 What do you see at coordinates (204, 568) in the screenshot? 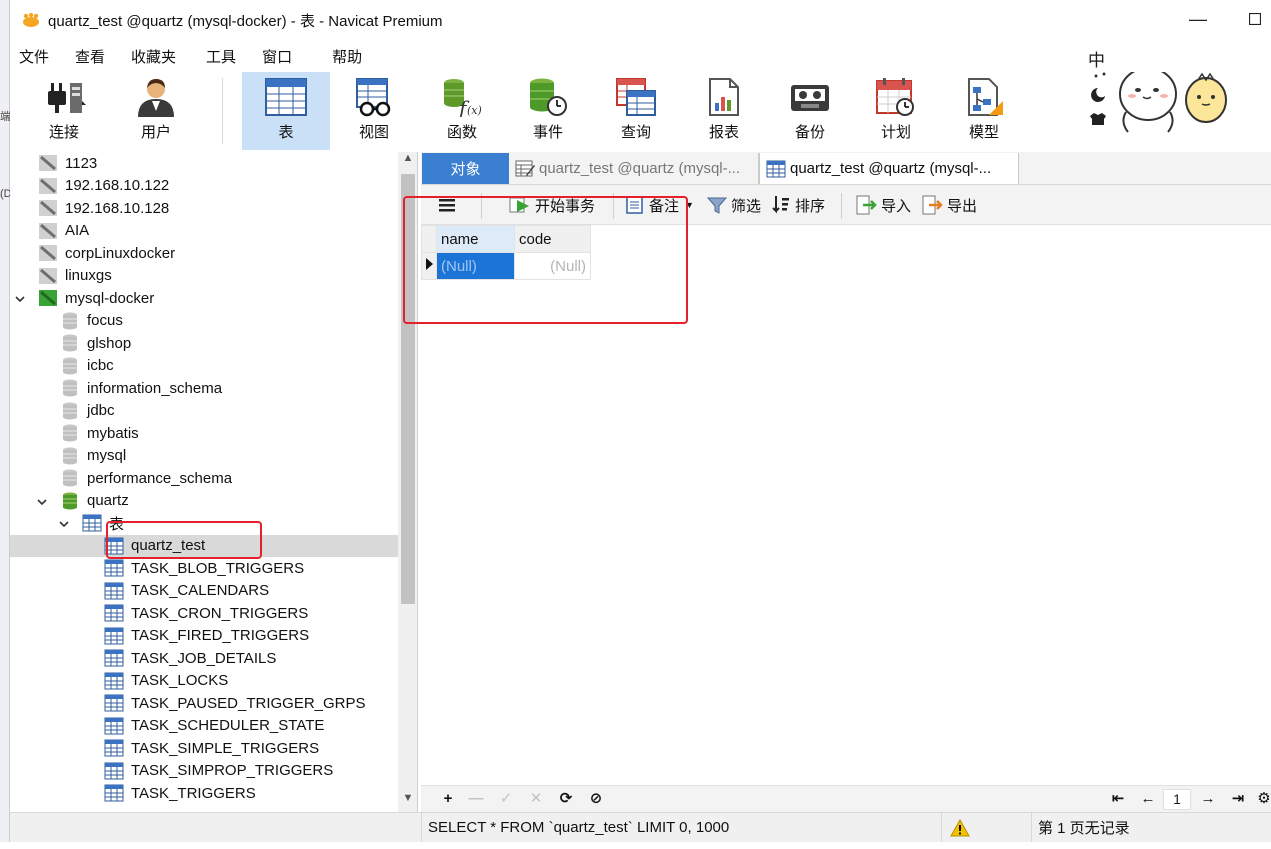
I see `tree-table: TASK_BLOB_TRIGGERS` at bounding box center [204, 568].